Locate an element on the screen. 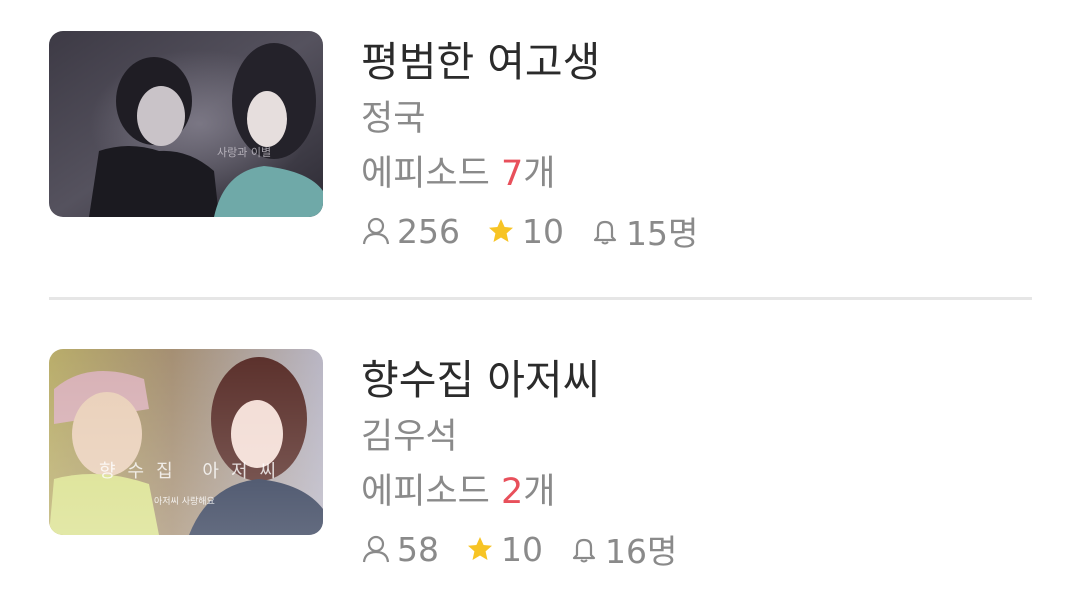 Image resolution: width=1080 pixels, height=598 pixels. svg-text: 아저씨 사랑해요 is located at coordinates (184, 501).